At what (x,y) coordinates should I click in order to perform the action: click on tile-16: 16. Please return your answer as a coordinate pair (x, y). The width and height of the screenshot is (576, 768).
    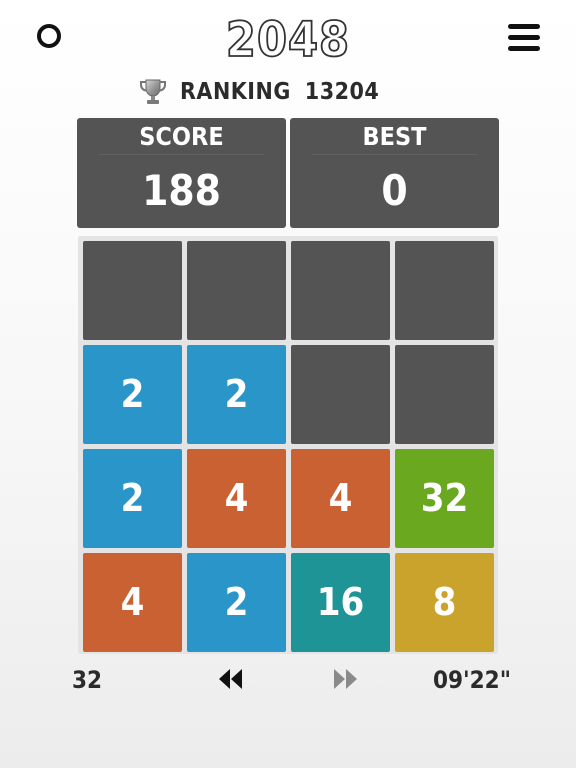
    Looking at the image, I should click on (340, 602).